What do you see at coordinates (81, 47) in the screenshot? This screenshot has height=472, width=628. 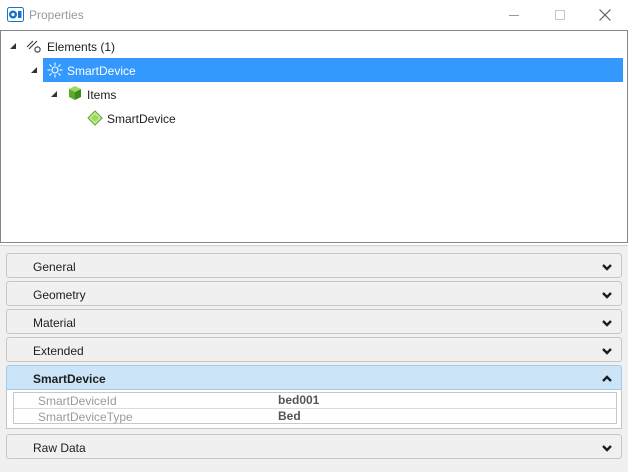 I see `tree-root-label: Elements (1)` at bounding box center [81, 47].